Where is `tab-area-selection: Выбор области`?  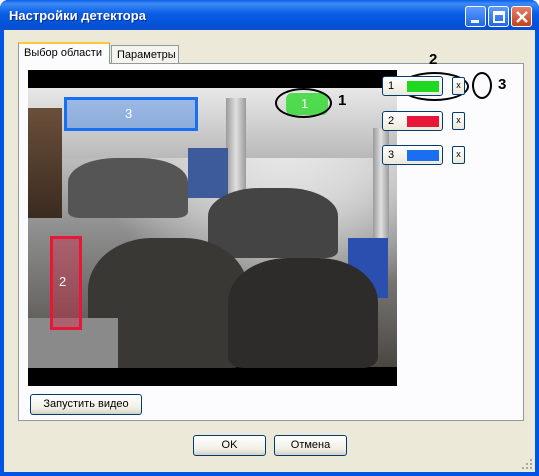 tab-area-selection: Выбор области is located at coordinates (64, 53).